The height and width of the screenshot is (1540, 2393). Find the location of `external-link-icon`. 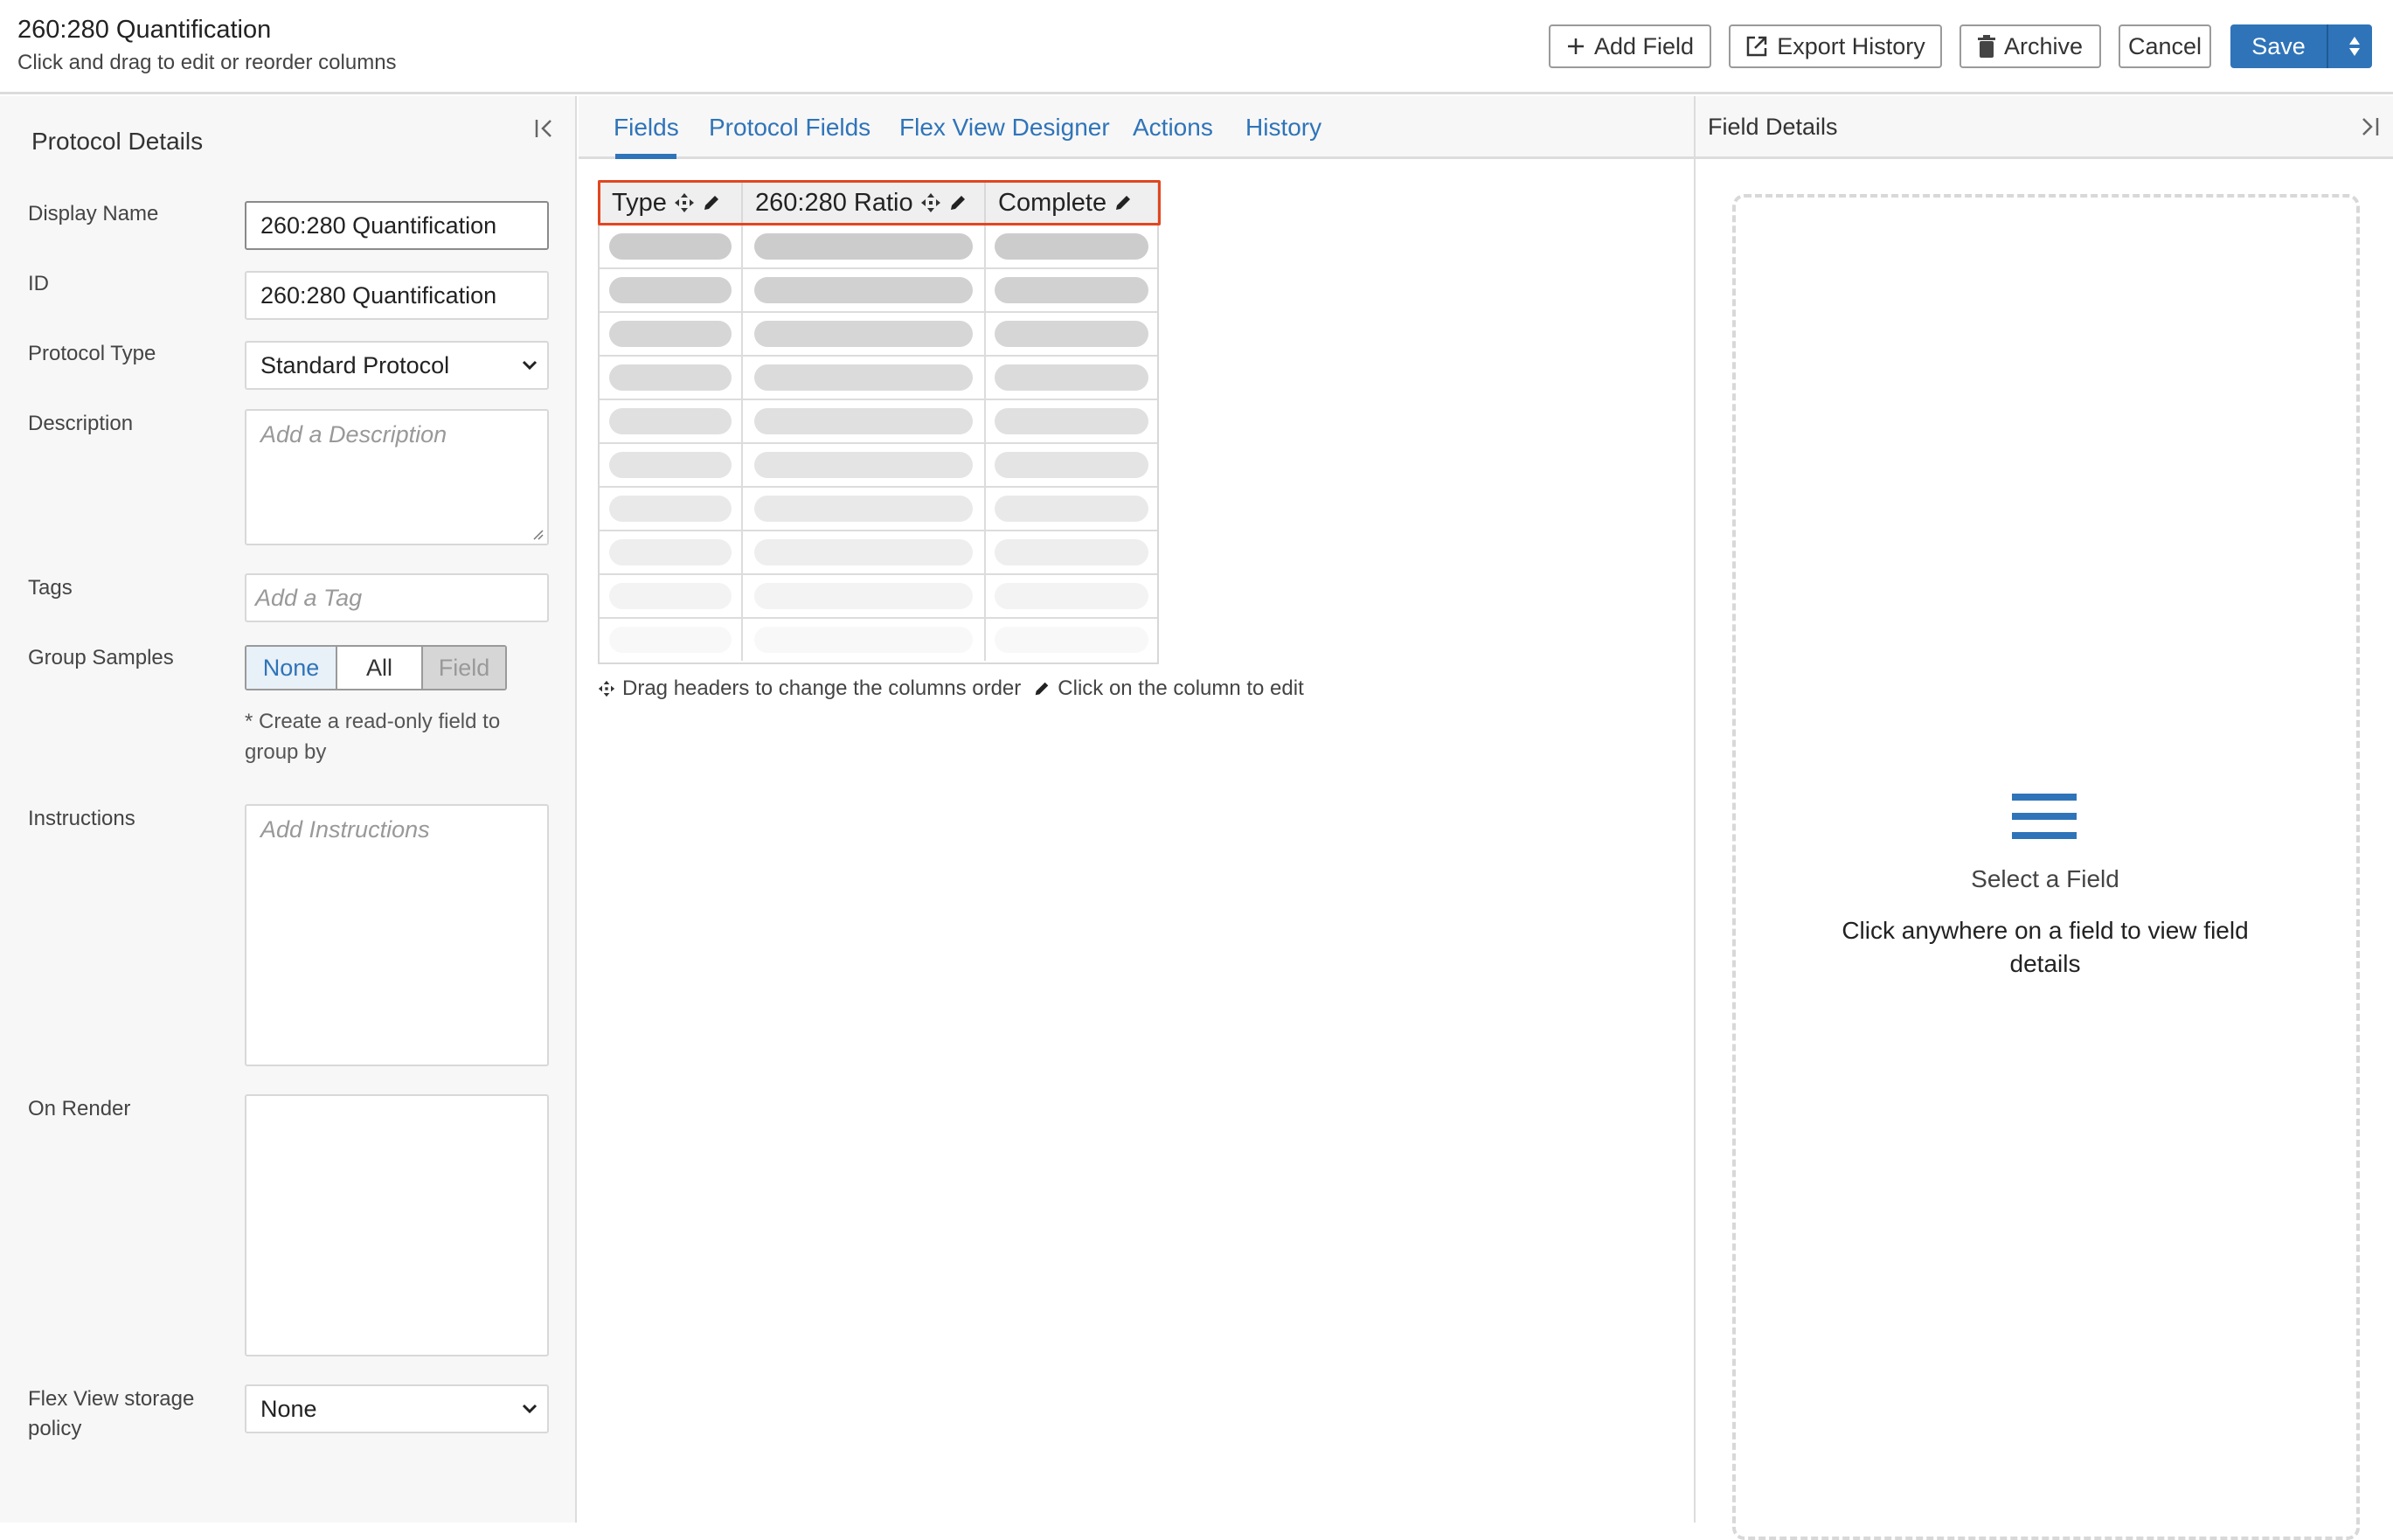

external-link-icon is located at coordinates (1756, 46).